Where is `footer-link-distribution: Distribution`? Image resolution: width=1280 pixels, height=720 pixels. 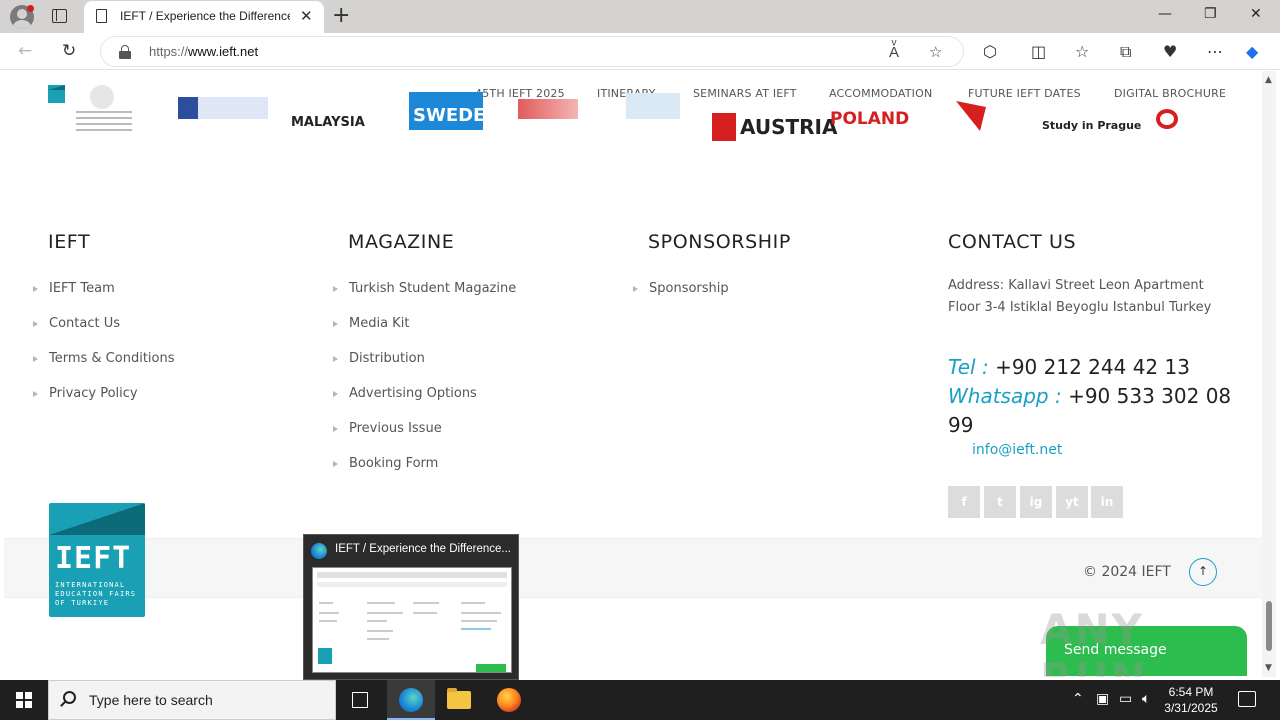 footer-link-distribution: Distribution is located at coordinates (424, 368).